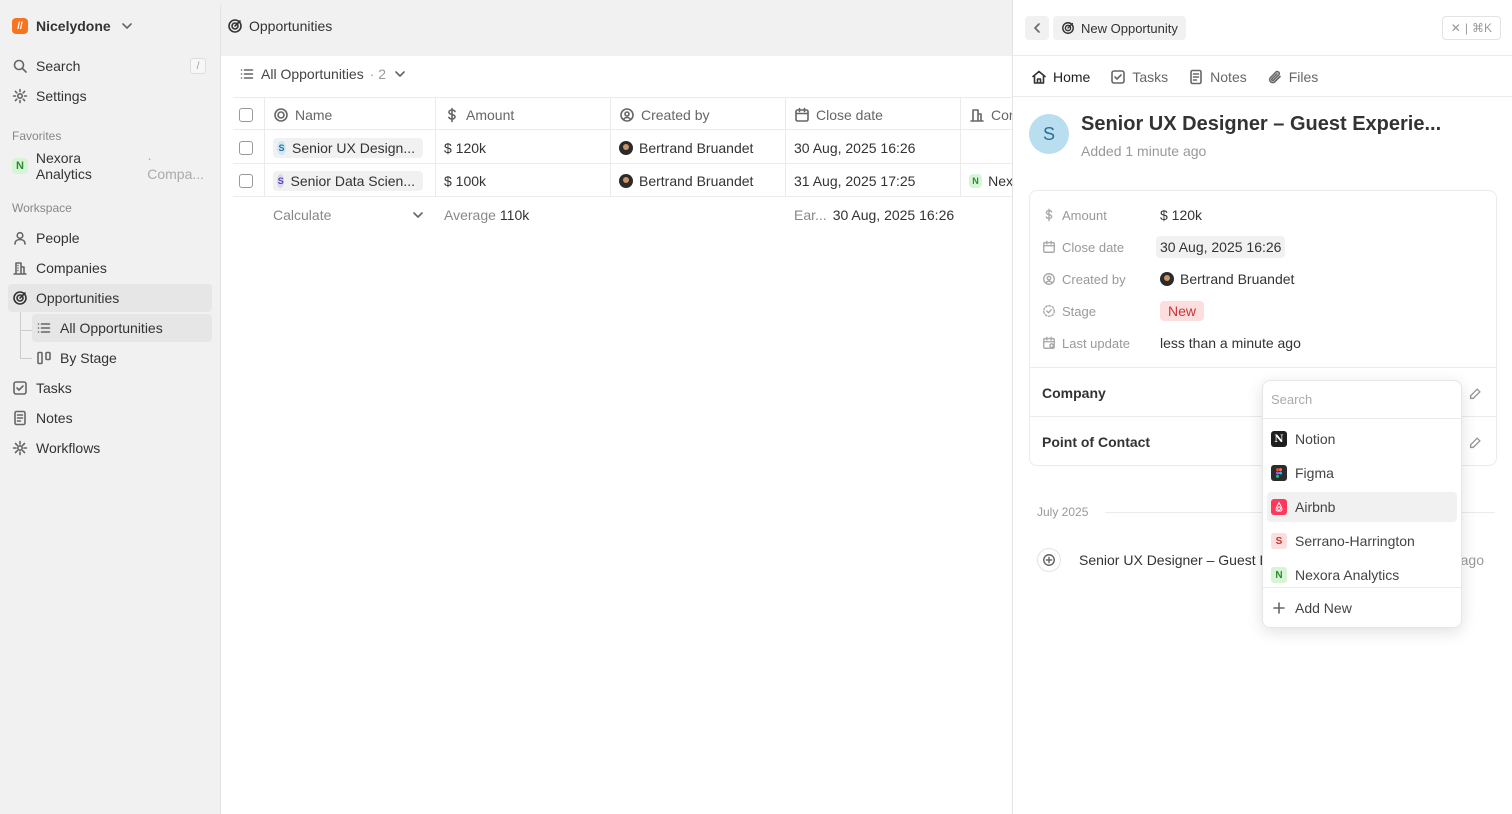 The width and height of the screenshot is (1512, 814). Describe the element at coordinates (873, 180) in the screenshot. I see `cell-close-date: 31 Aug, 2025 17:25` at that location.